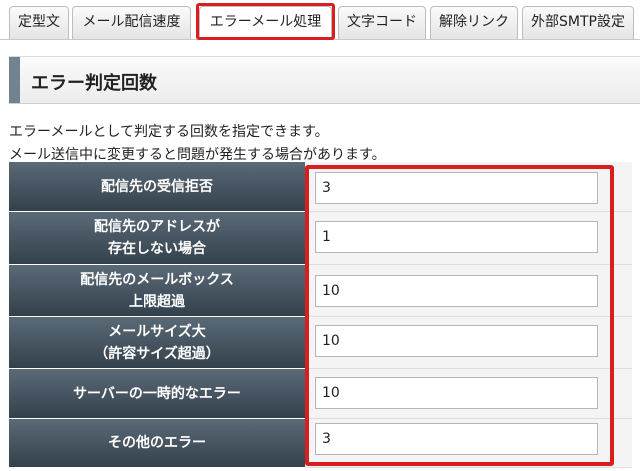 This screenshot has width=640, height=471. Describe the element at coordinates (157, 238) in the screenshot. I see `setting-label: 配信先のアドレスが 存在しない場合` at that location.